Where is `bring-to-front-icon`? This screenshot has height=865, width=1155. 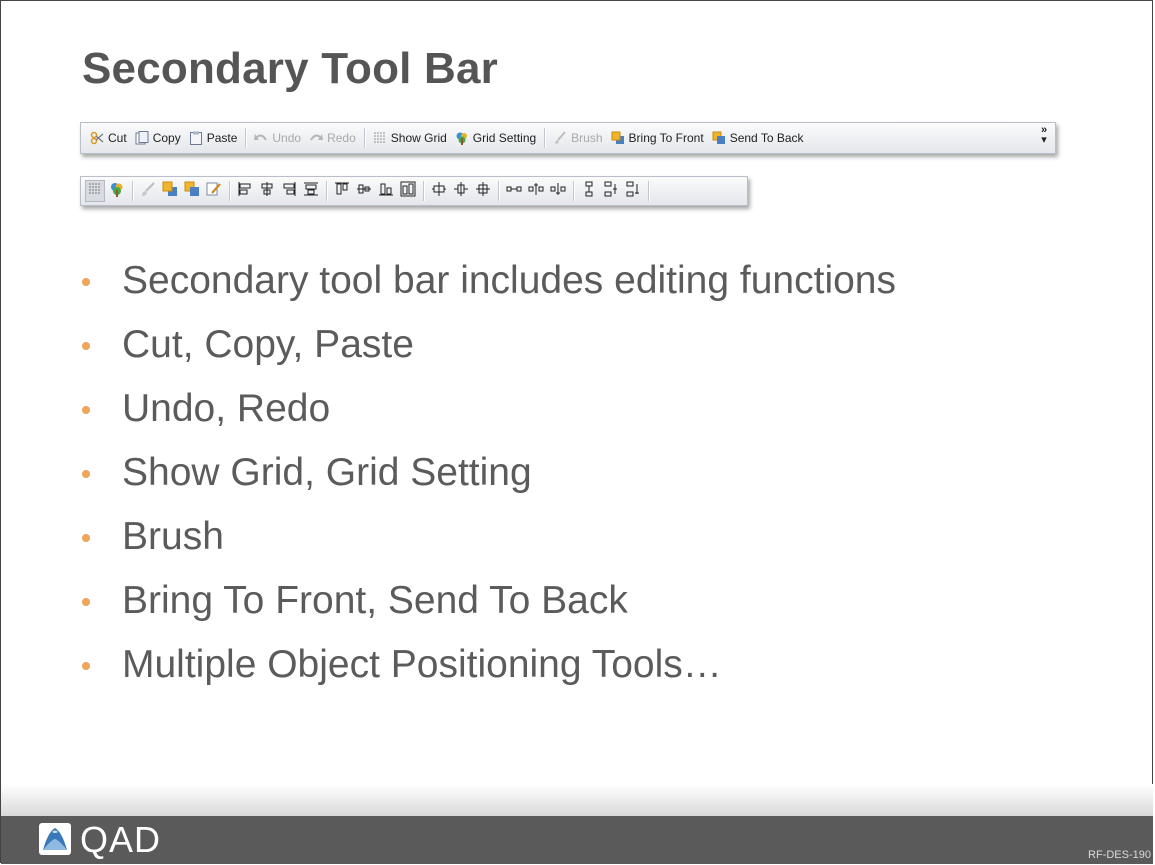
bring-to-front-icon is located at coordinates (170, 191).